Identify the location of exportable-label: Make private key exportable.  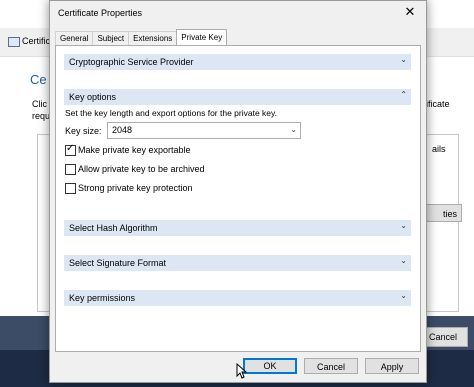
(134, 150).